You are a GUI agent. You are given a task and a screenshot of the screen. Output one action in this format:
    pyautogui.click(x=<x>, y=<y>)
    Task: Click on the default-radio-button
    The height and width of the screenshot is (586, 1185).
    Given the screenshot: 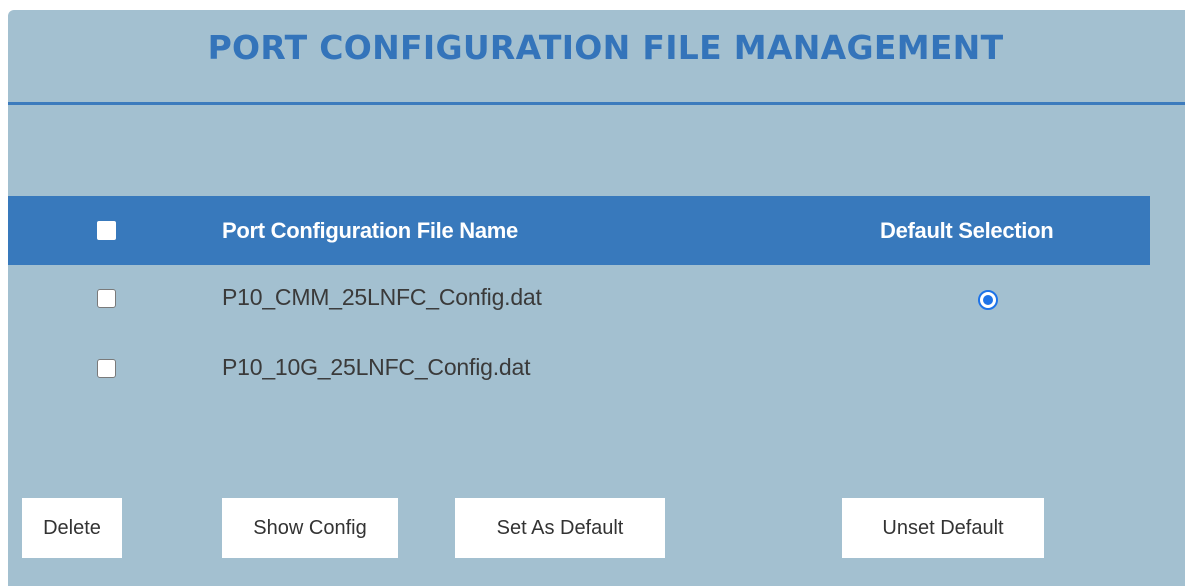 What is the action you would take?
    pyautogui.click(x=988, y=300)
    